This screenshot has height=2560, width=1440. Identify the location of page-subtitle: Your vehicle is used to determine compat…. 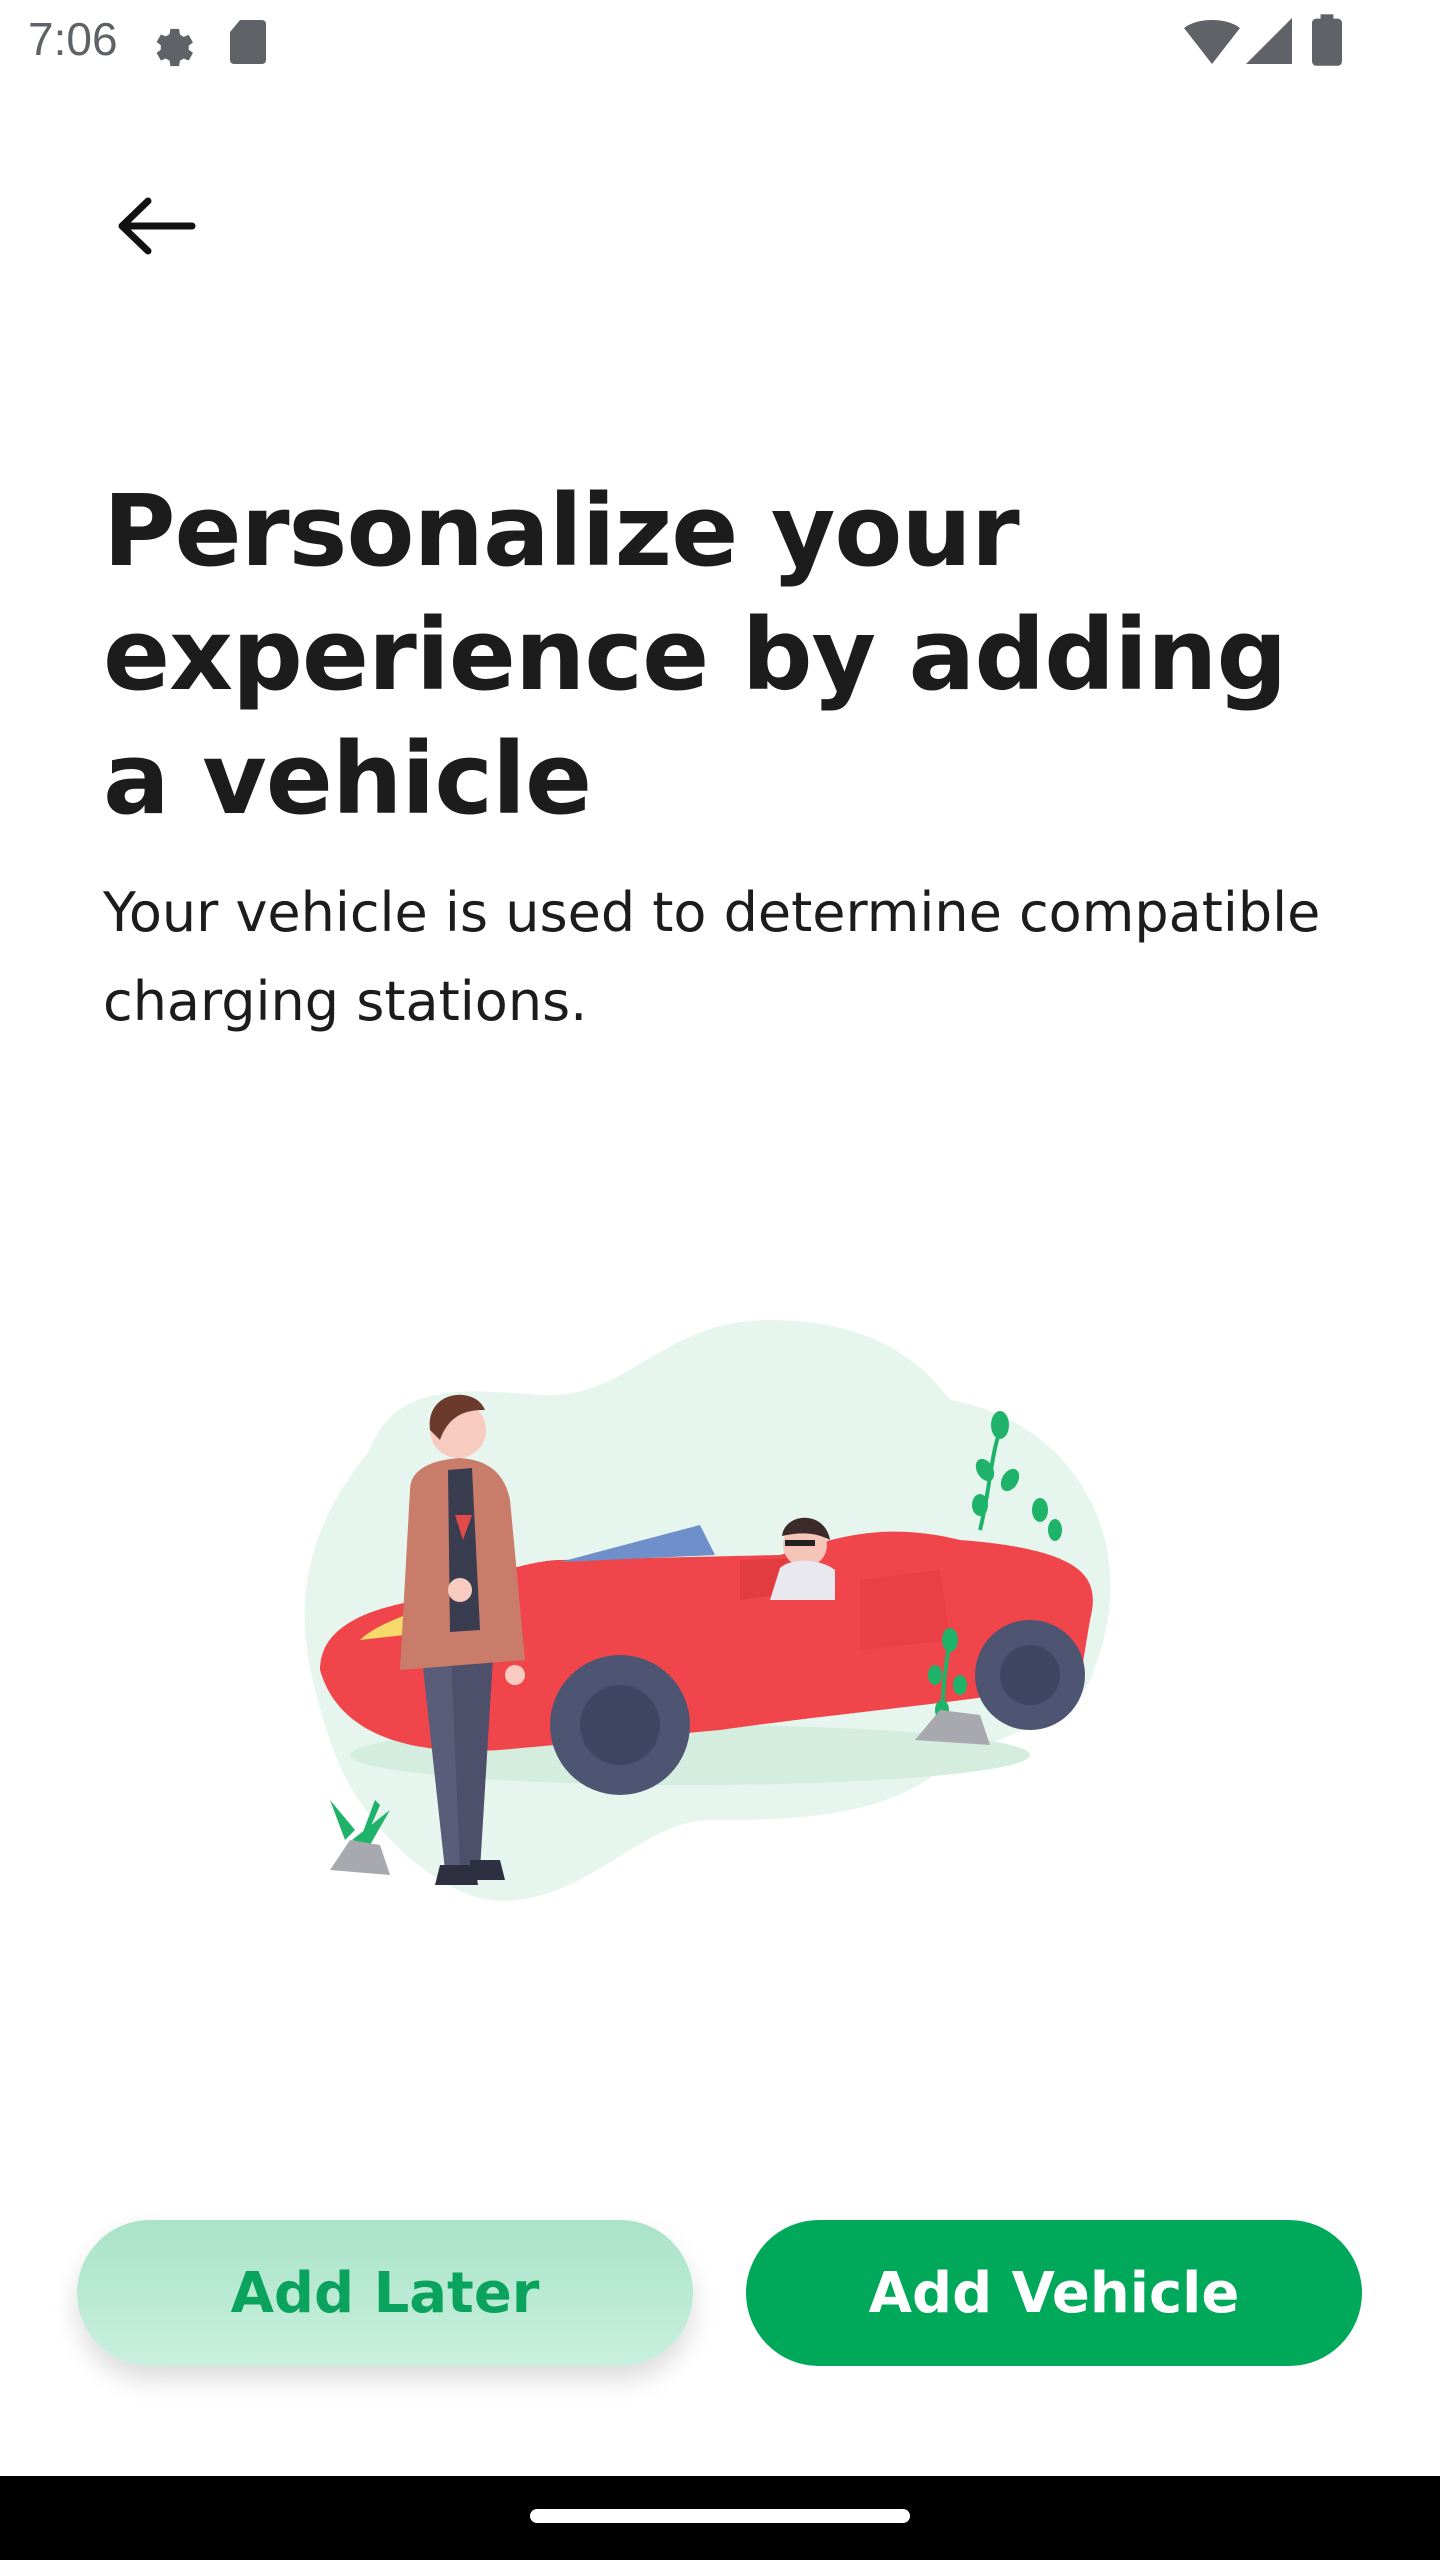
(712, 957).